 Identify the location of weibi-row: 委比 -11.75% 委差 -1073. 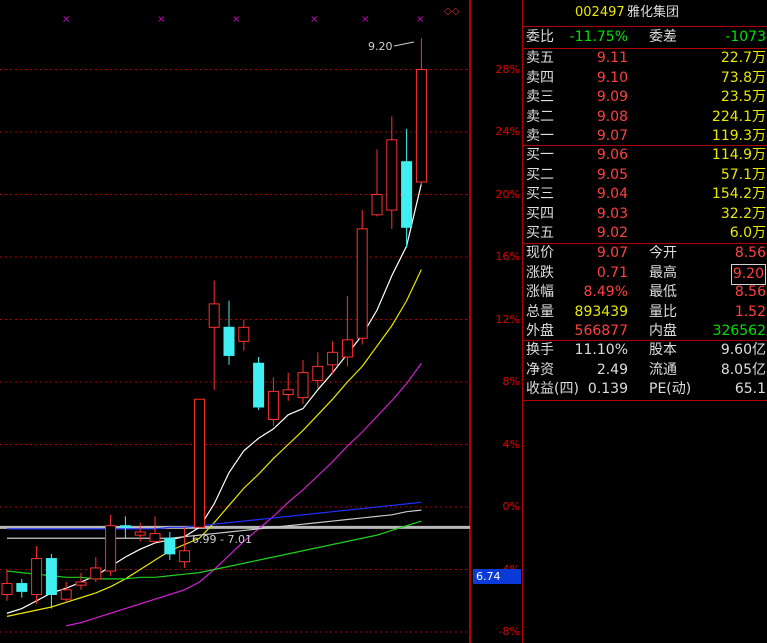
(645, 38).